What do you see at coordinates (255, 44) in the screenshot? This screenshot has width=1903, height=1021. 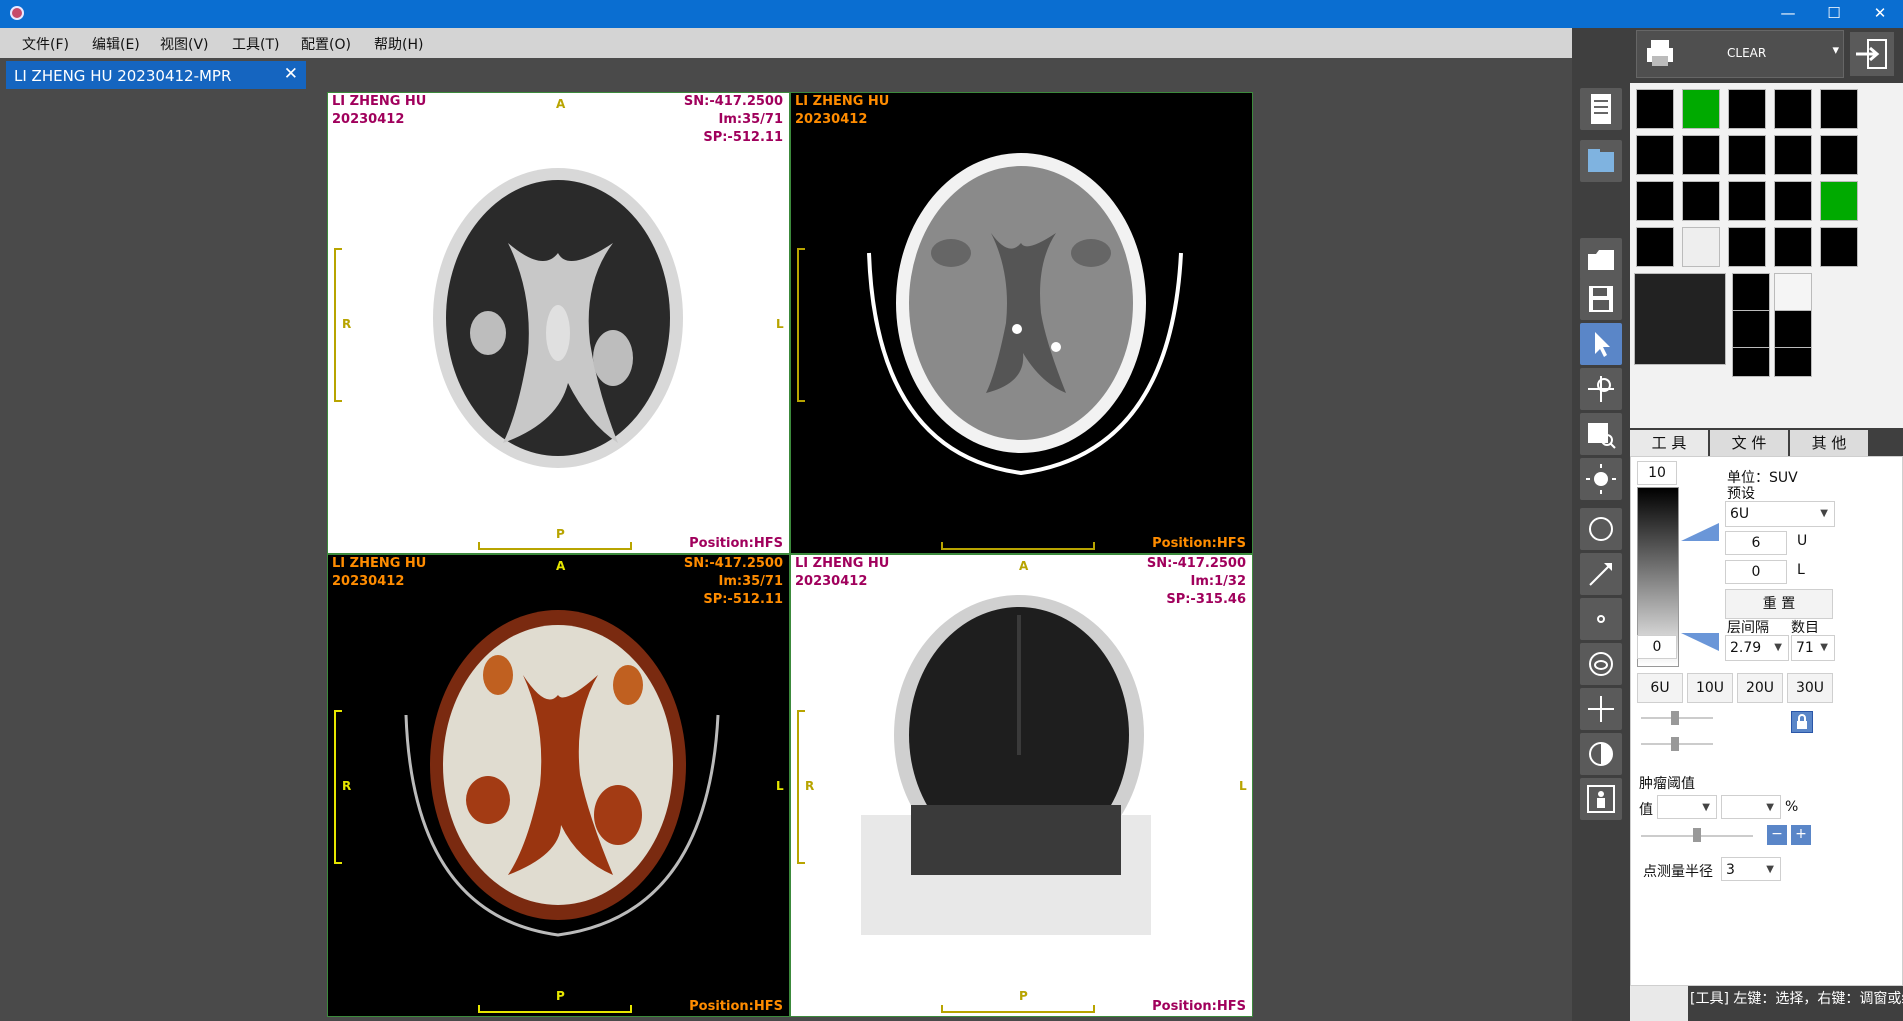 I see `menu-tools: 工具(T)` at bounding box center [255, 44].